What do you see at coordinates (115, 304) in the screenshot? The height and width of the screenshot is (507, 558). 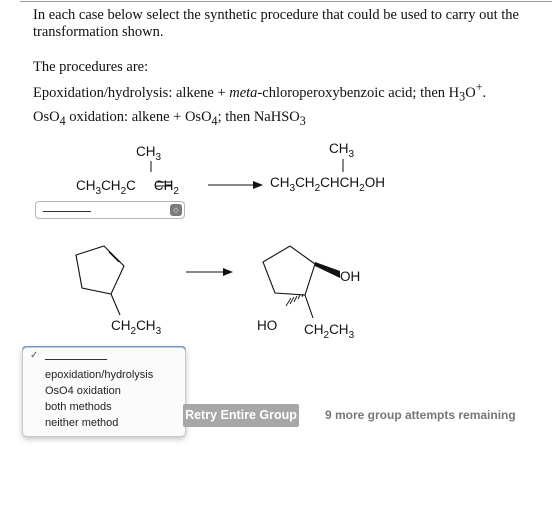 I see `ethyl-bond` at bounding box center [115, 304].